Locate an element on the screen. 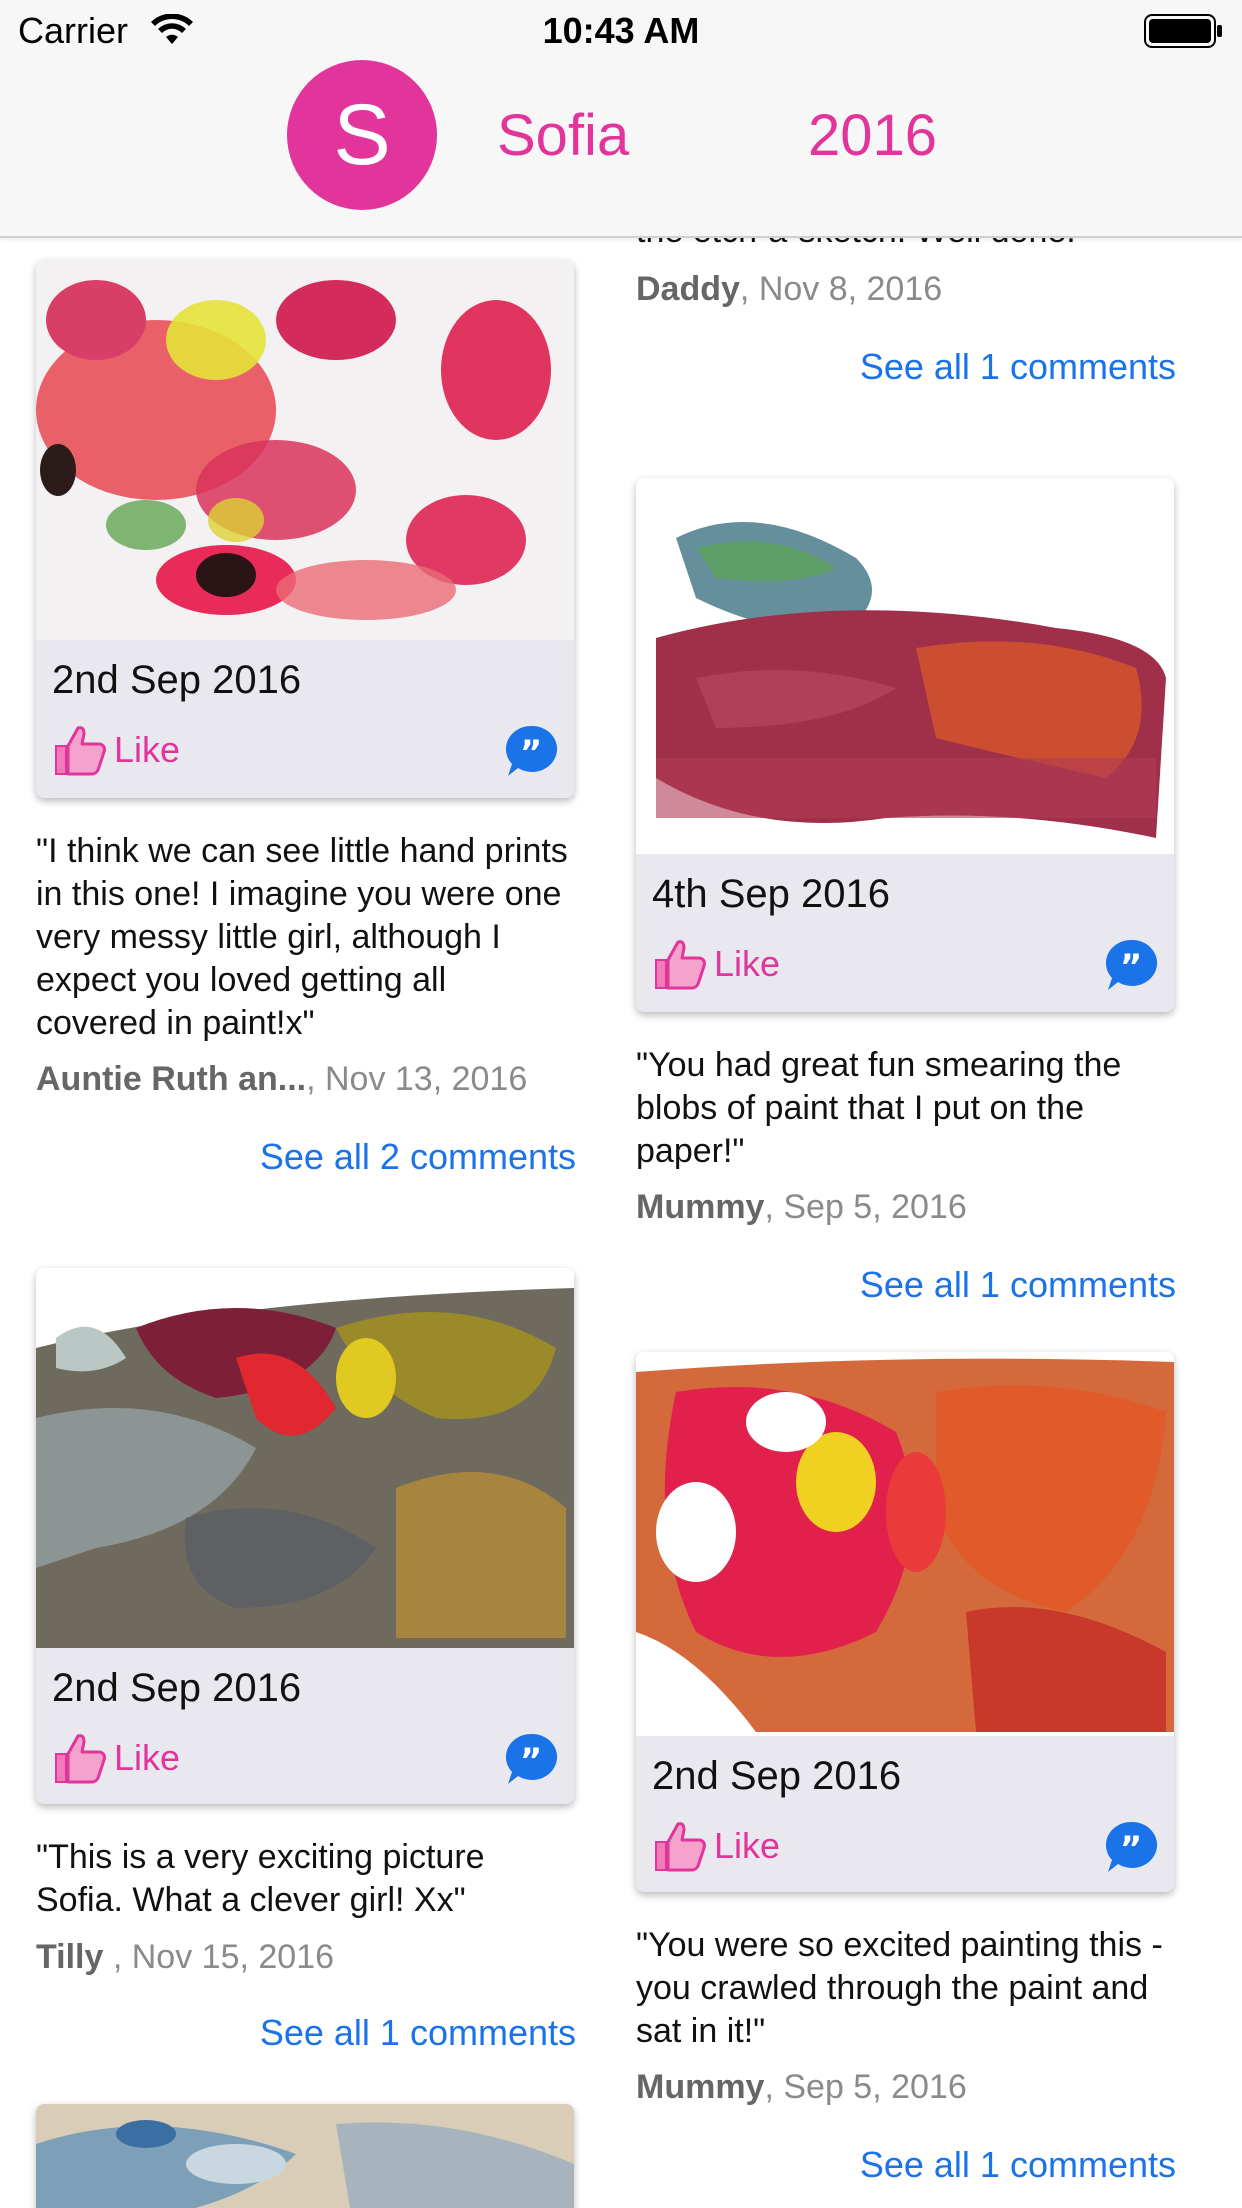 The image size is (1242, 2208). see-all-comments-link: See all 2 comments is located at coordinates (306, 1157).